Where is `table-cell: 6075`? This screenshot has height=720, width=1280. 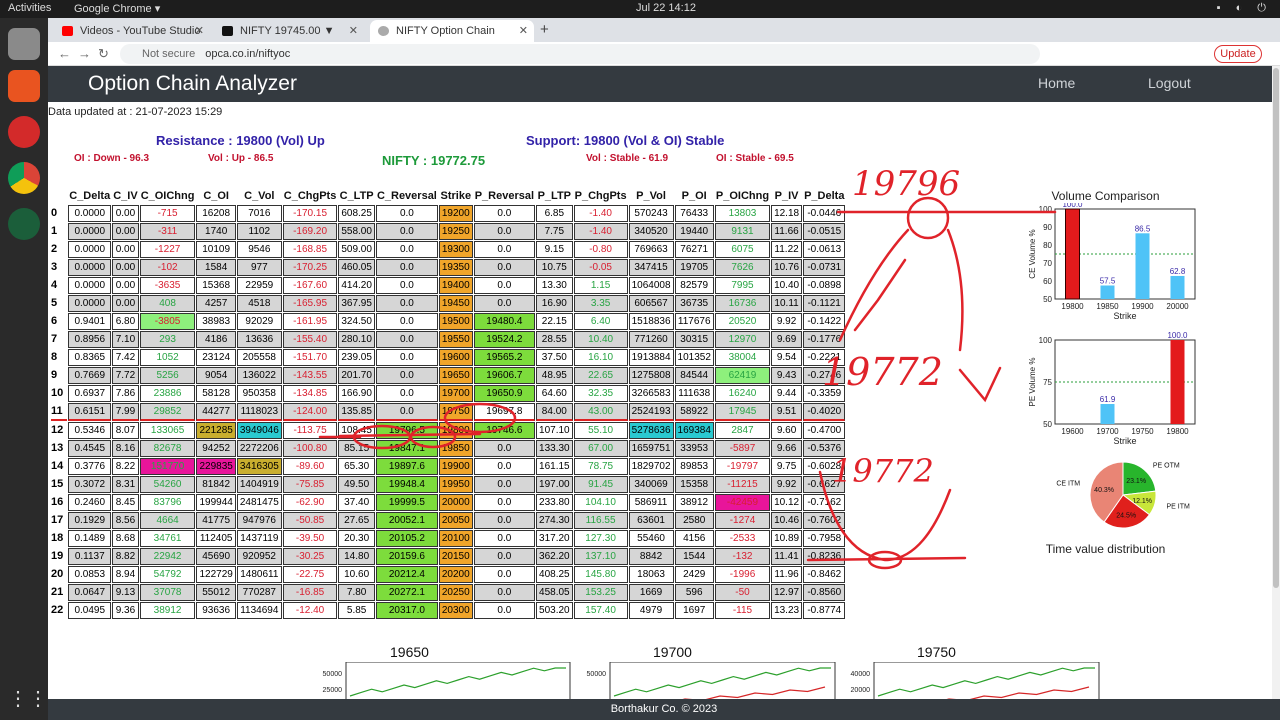
table-cell: 6075 is located at coordinates (742, 249).